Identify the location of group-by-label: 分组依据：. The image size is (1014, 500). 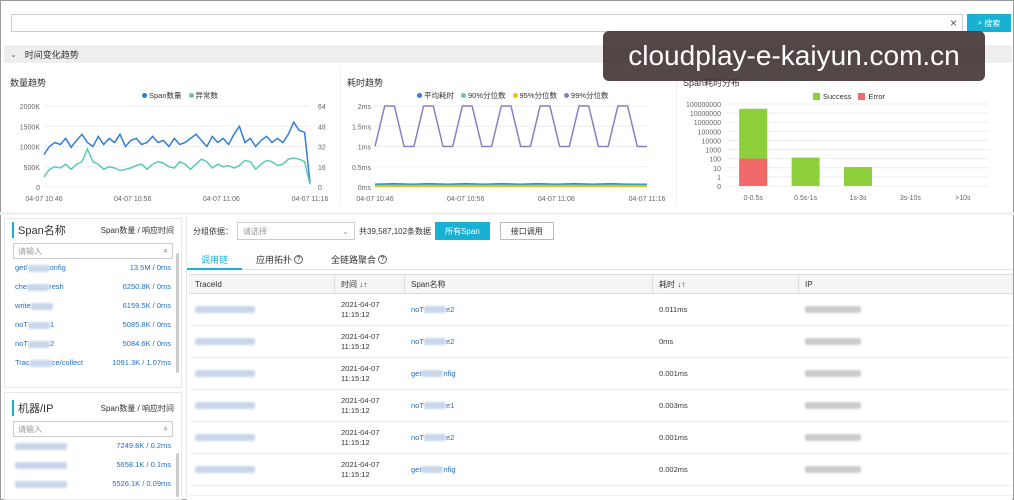
(213, 231).